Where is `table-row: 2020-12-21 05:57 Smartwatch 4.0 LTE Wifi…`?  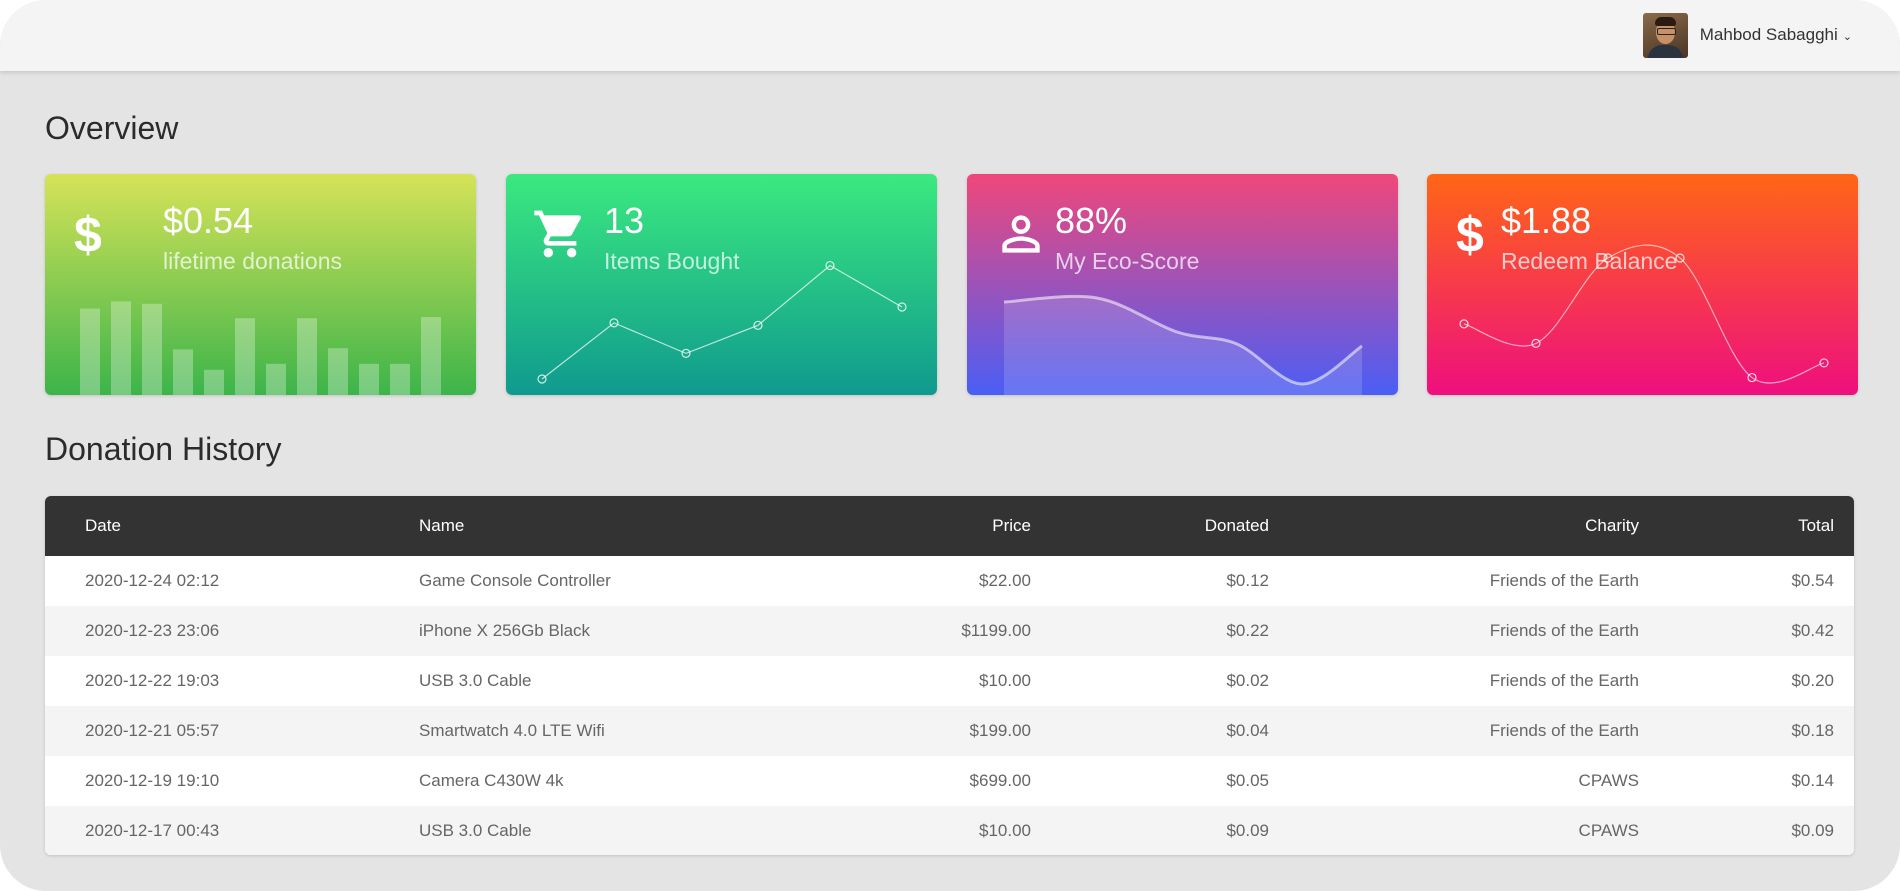 table-row: 2020-12-21 05:57 Smartwatch 4.0 LTE Wifi… is located at coordinates (949, 731).